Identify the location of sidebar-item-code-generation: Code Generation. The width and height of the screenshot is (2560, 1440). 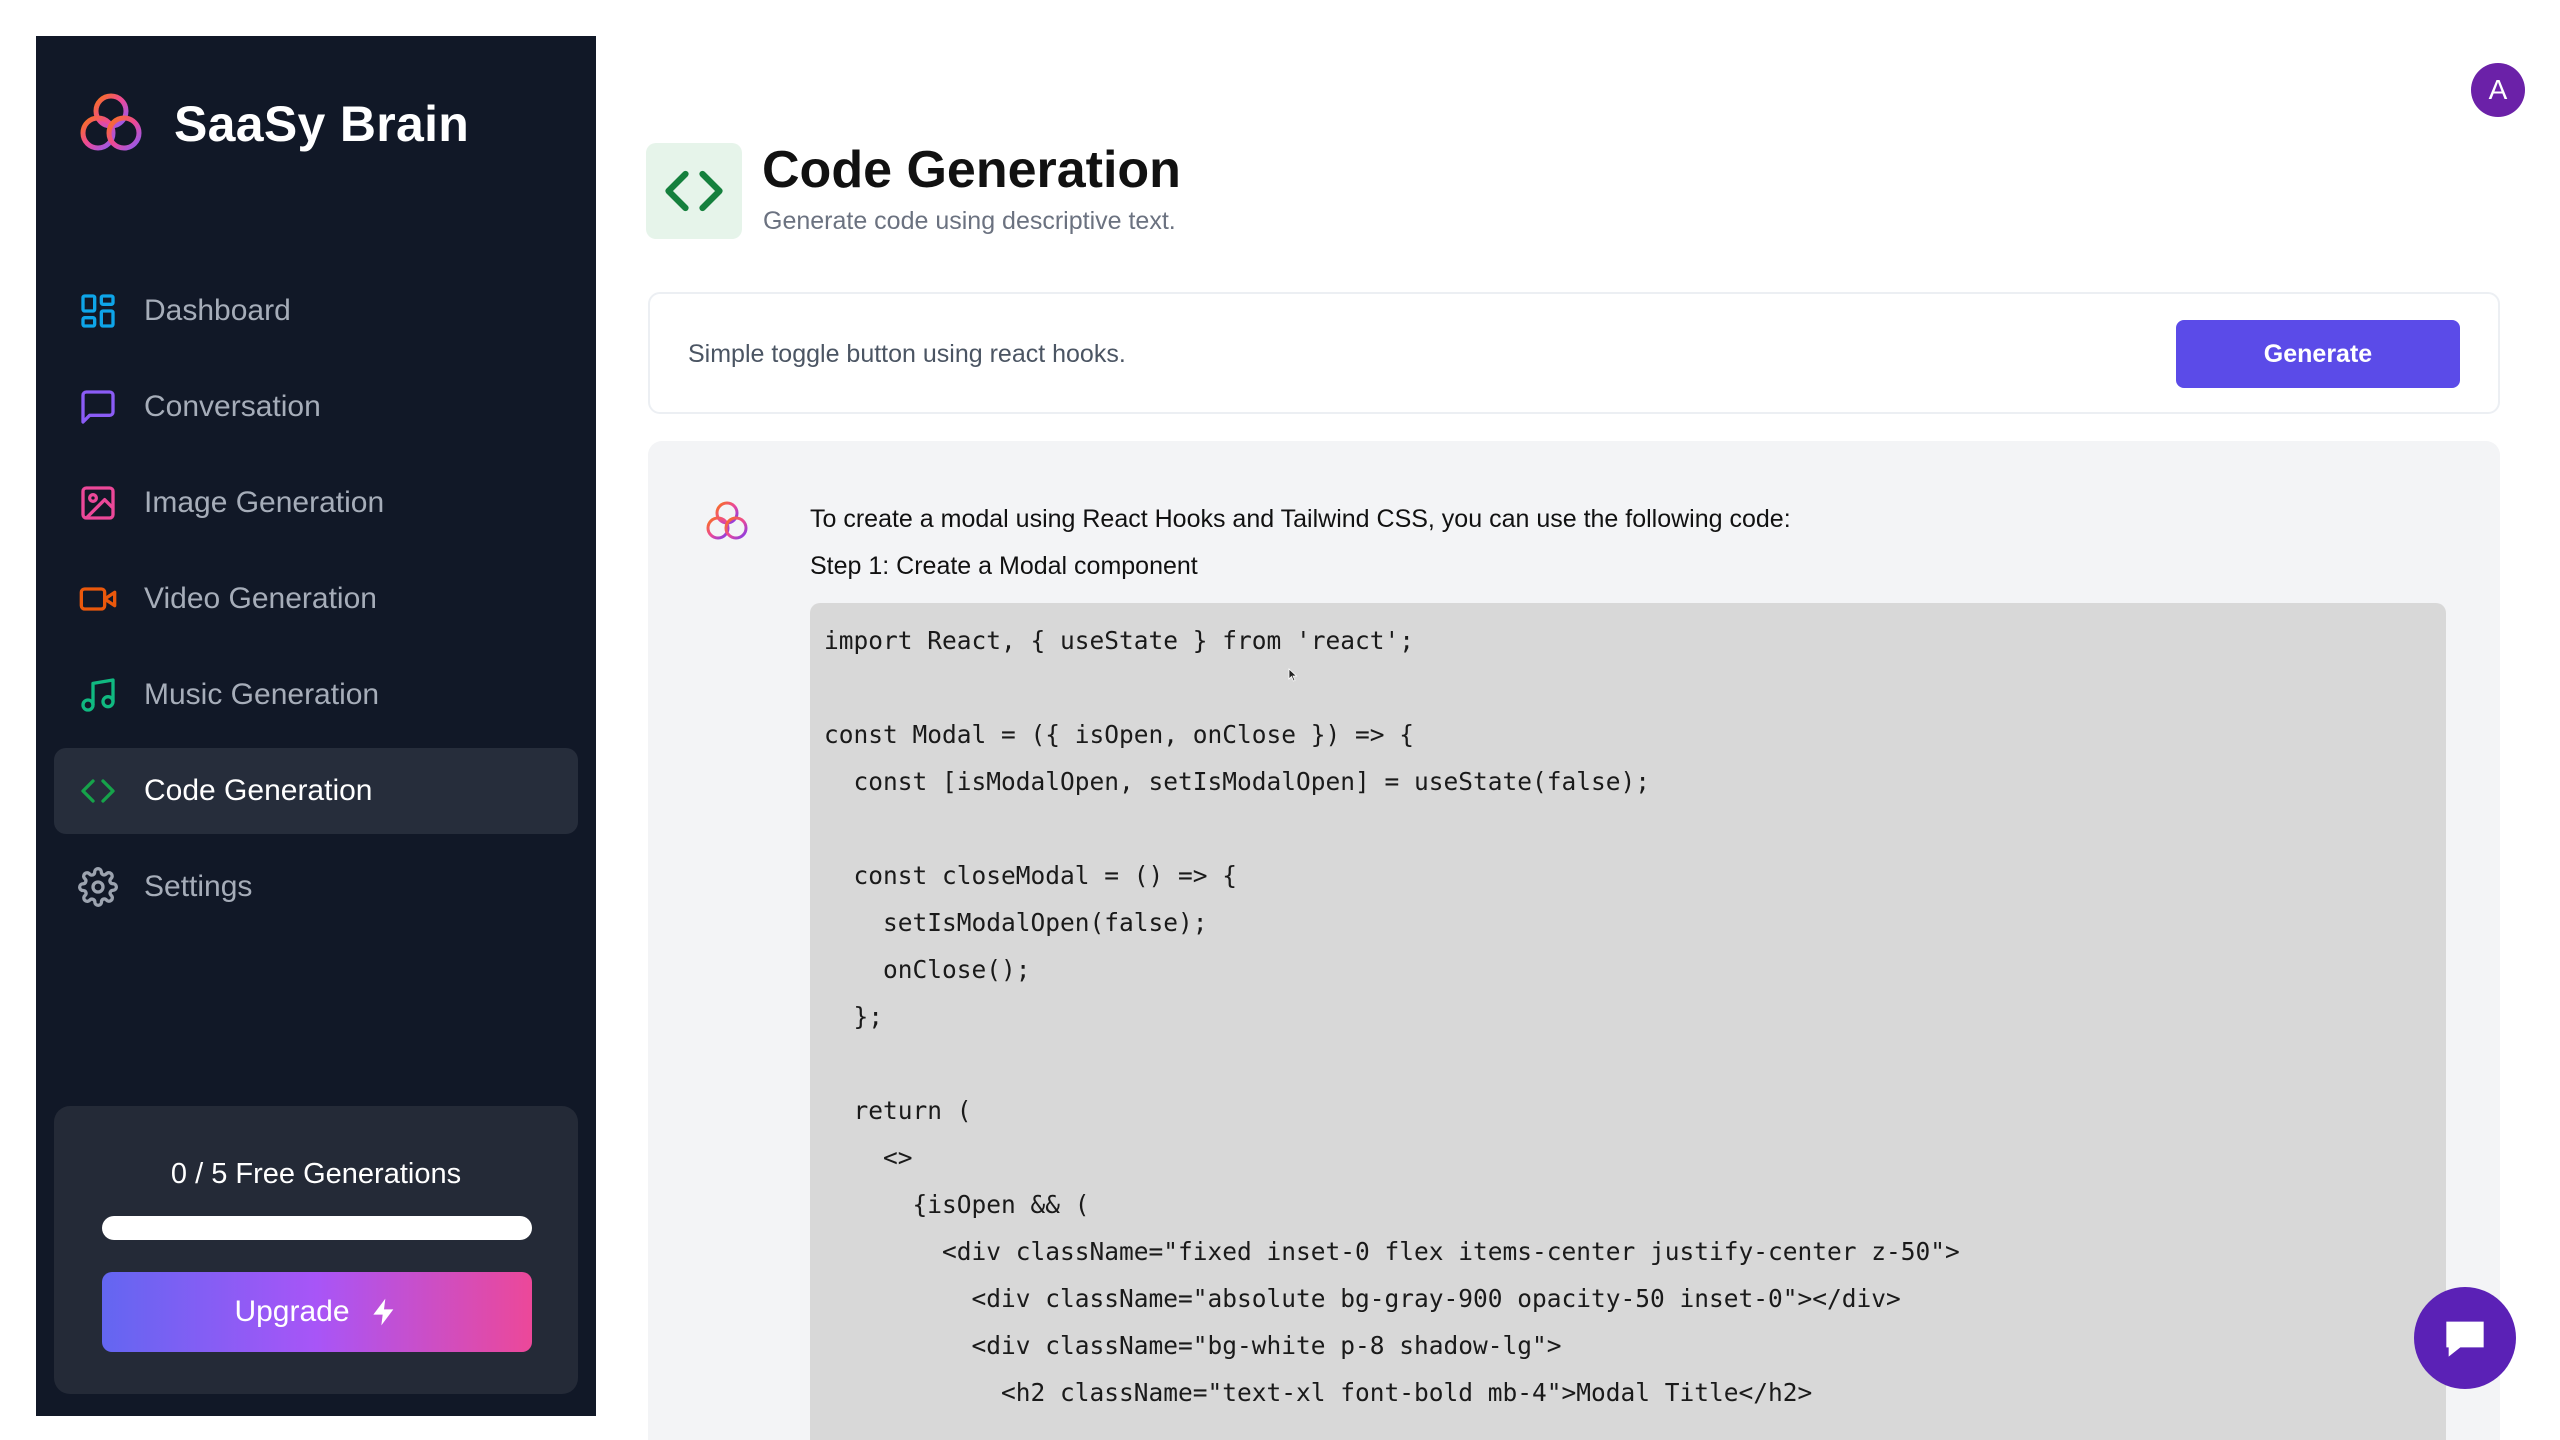
(316, 791).